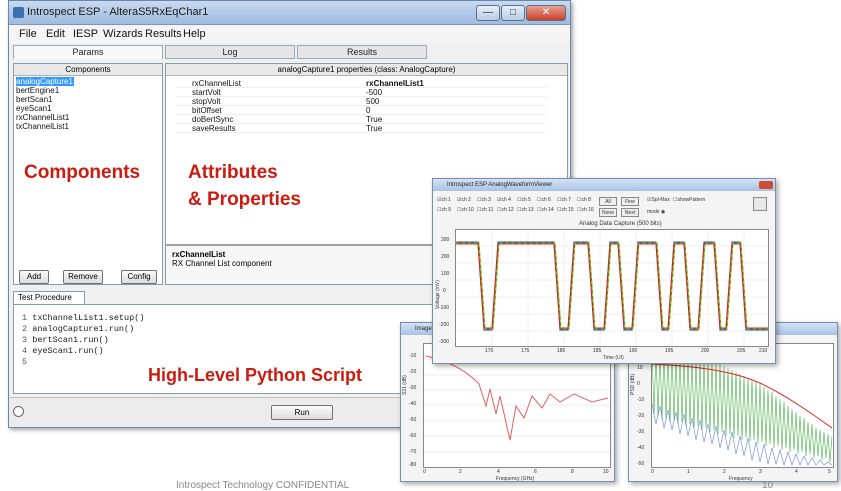  I want to click on menu-bar: File Edit IESP Wizards Results Help, so click(289, 34).